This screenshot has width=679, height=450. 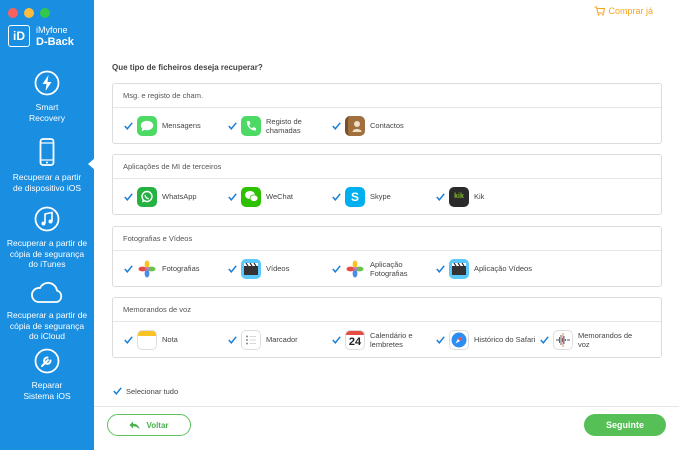 What do you see at coordinates (459, 339) in the screenshot?
I see `safari-icon` at bounding box center [459, 339].